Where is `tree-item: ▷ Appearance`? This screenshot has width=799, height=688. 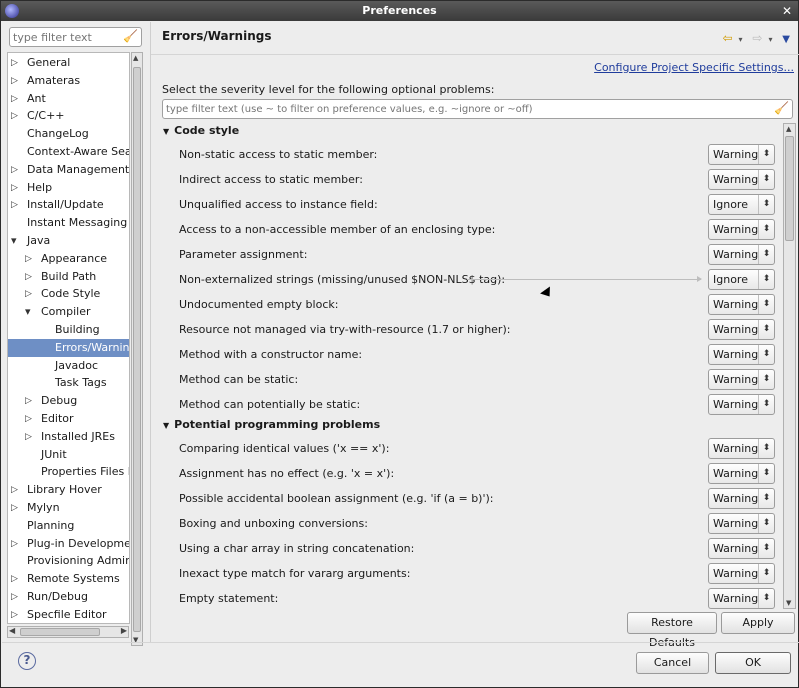 tree-item: ▷ Appearance is located at coordinates (68, 259).